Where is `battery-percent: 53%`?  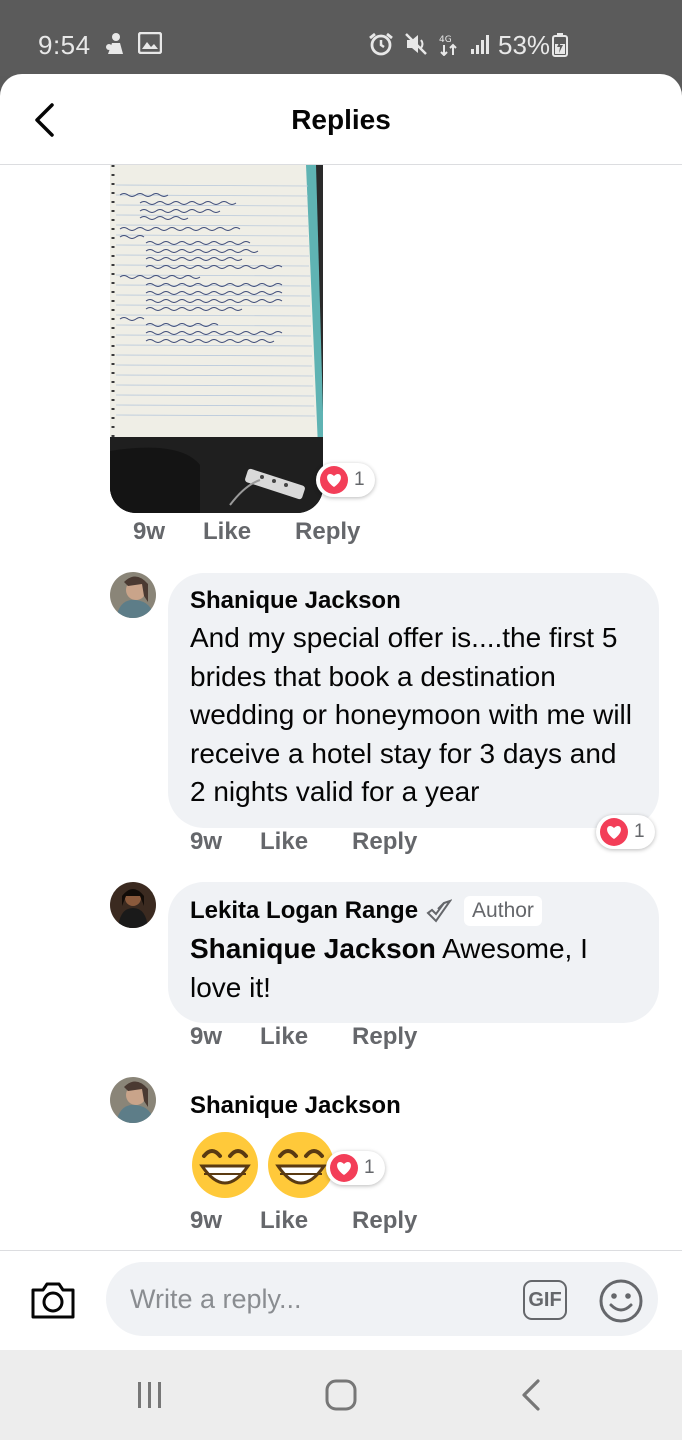
battery-percent: 53% is located at coordinates (524, 45).